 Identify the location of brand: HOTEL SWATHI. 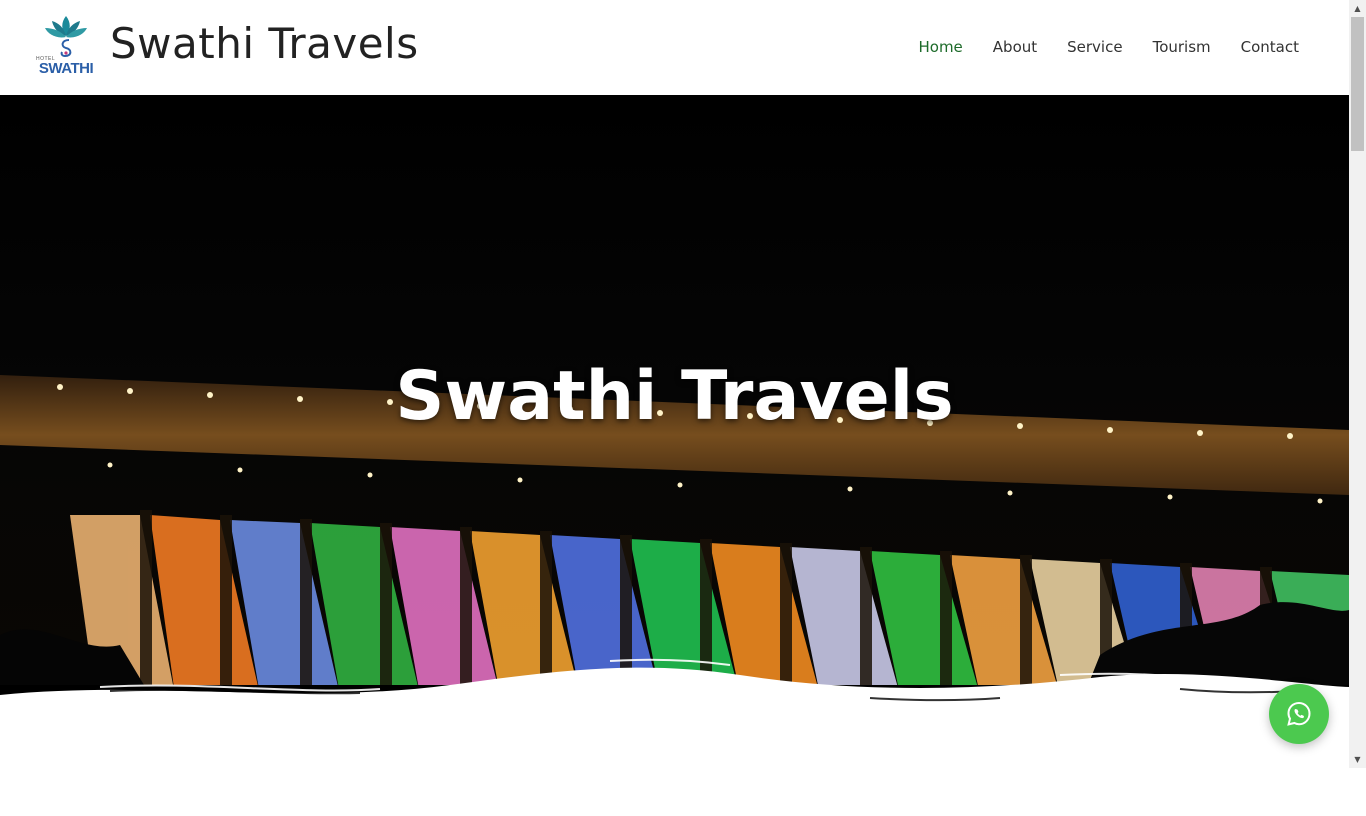
(66, 46).